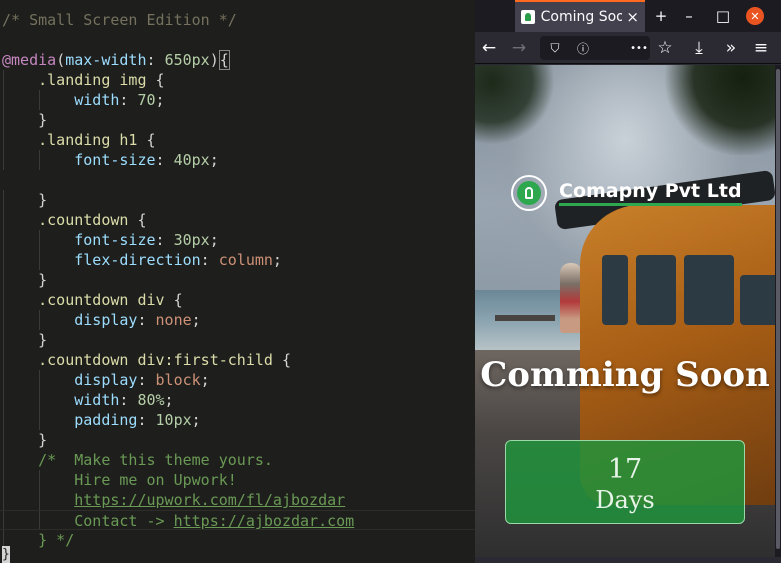 The width and height of the screenshot is (781, 563). I want to click on navigation-toolbar: ← → ⛉ ⓘ ••• ☆ ⤓ » ≡, so click(628, 48).